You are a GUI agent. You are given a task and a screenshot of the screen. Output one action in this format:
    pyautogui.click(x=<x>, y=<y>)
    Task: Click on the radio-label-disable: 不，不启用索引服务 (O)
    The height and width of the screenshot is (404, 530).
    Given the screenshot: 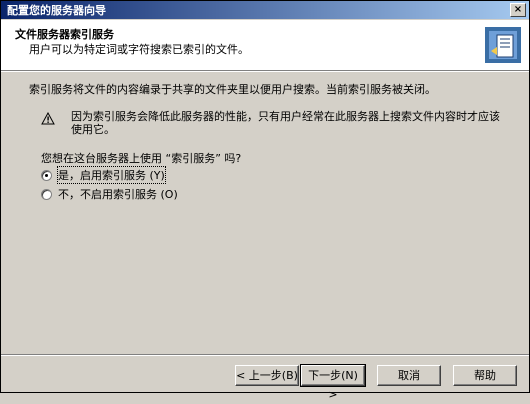 What is the action you would take?
    pyautogui.click(x=118, y=194)
    